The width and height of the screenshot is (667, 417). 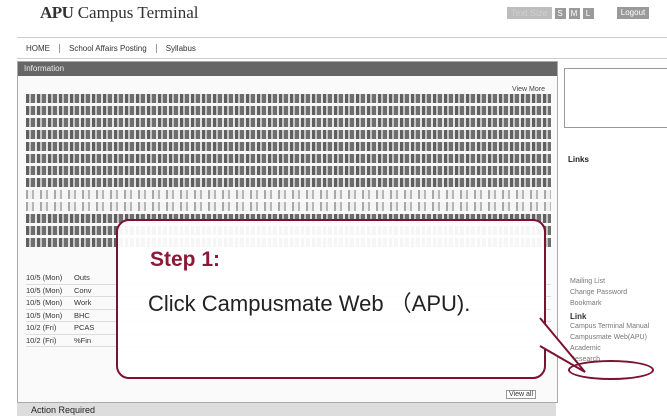 What do you see at coordinates (529, 13) in the screenshot?
I see `text-size-label: Text Size` at bounding box center [529, 13].